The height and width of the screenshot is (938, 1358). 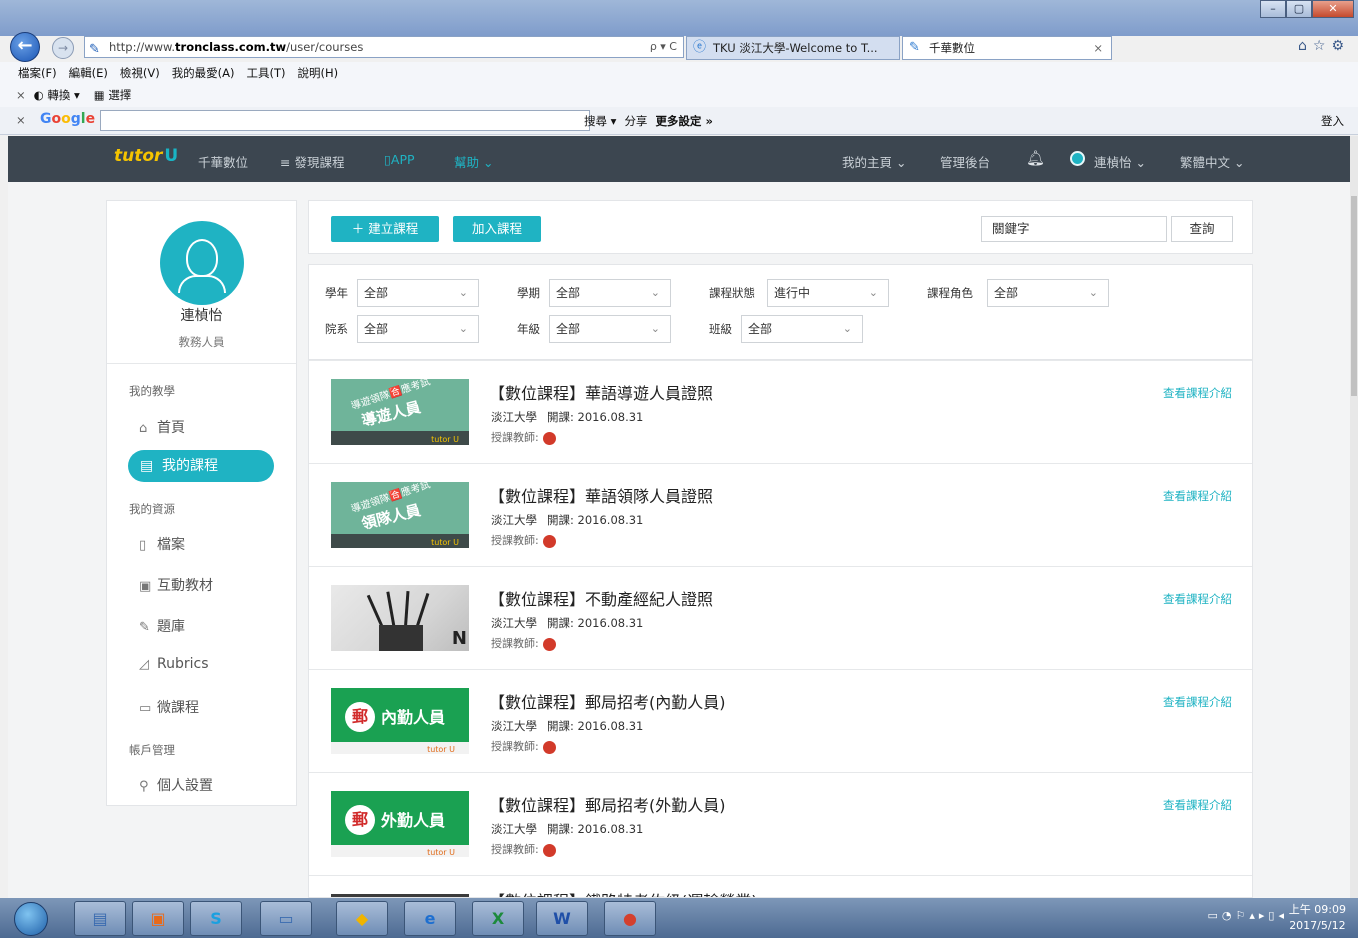 I want to click on course-title: 【數位課程】郵局招考(內勤人員), so click(x=607, y=701).